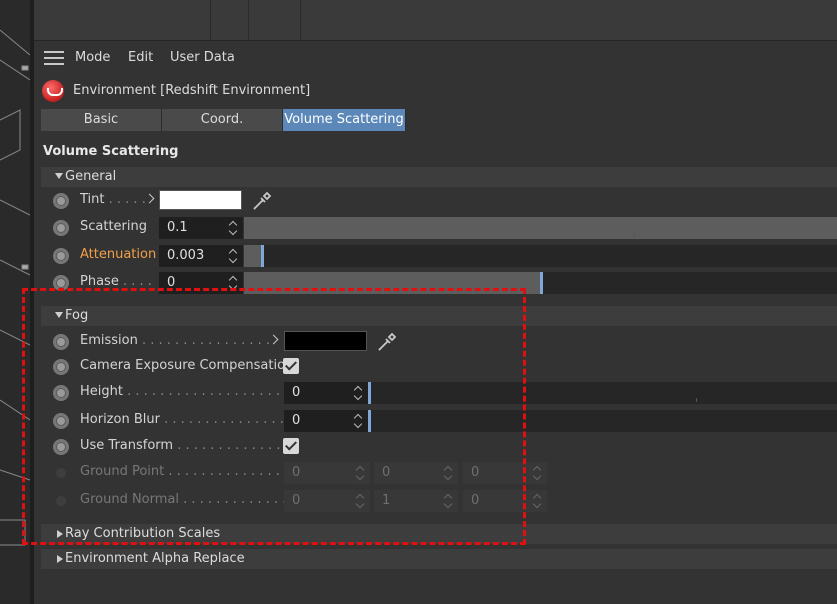 The width and height of the screenshot is (837, 604). What do you see at coordinates (325, 341) in the screenshot?
I see `emission-color-swatch` at bounding box center [325, 341].